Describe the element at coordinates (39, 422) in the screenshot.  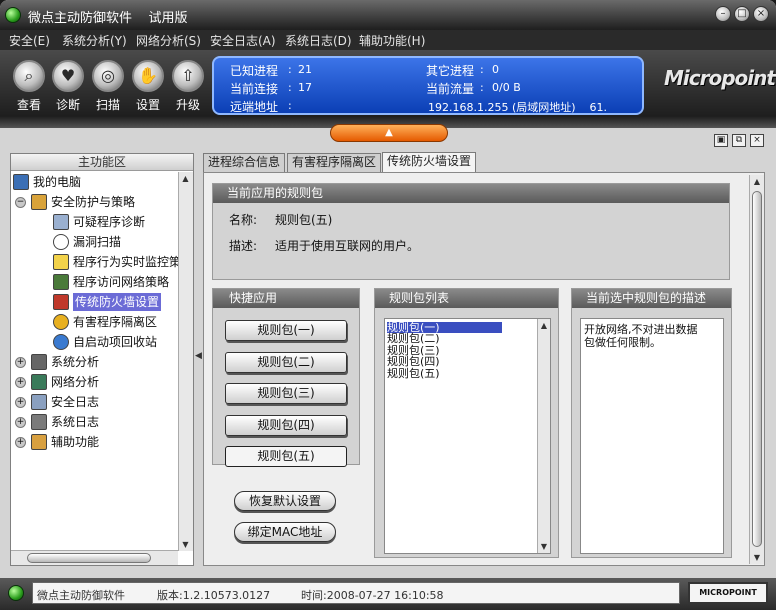
I see `system-log-icon` at that location.